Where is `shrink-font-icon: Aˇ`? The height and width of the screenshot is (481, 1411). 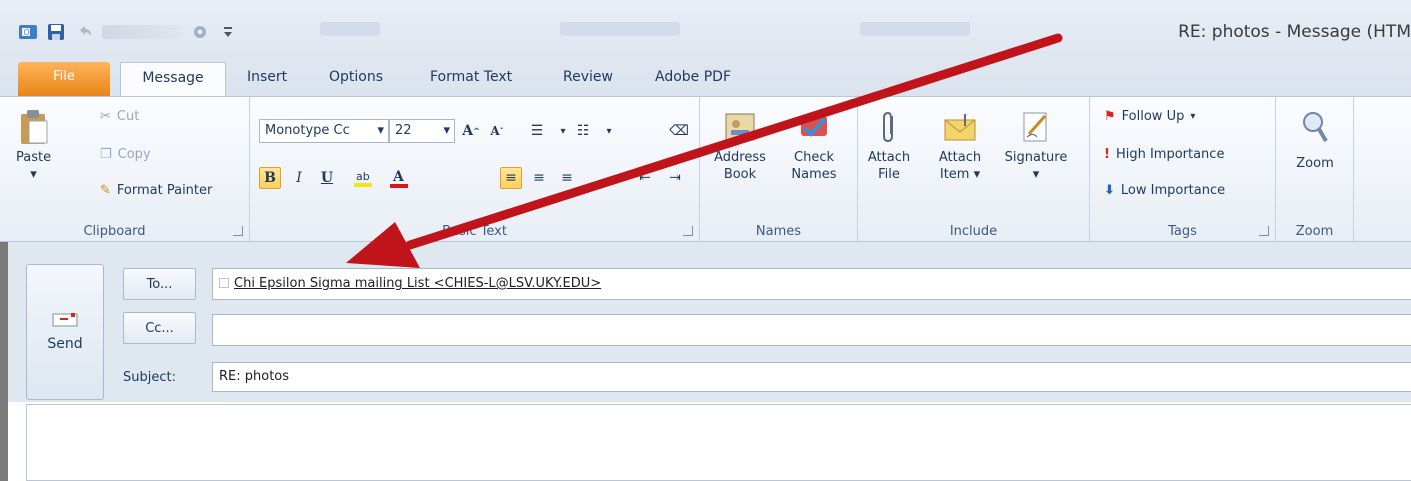
shrink-font-icon: Aˇ is located at coordinates (497, 131).